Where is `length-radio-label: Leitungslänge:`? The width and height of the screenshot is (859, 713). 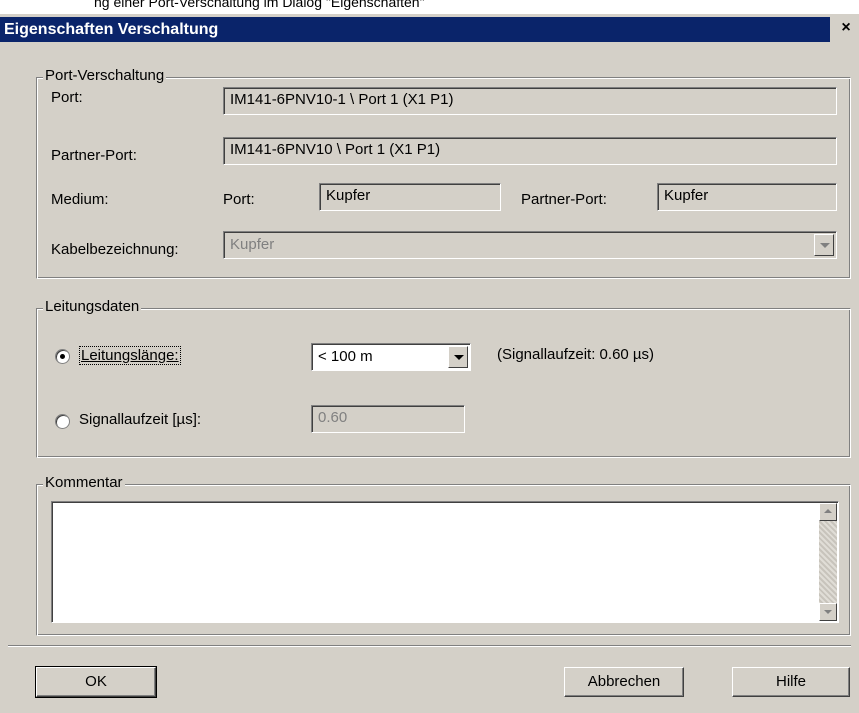
length-radio-label: Leitungslänge: is located at coordinates (130, 355).